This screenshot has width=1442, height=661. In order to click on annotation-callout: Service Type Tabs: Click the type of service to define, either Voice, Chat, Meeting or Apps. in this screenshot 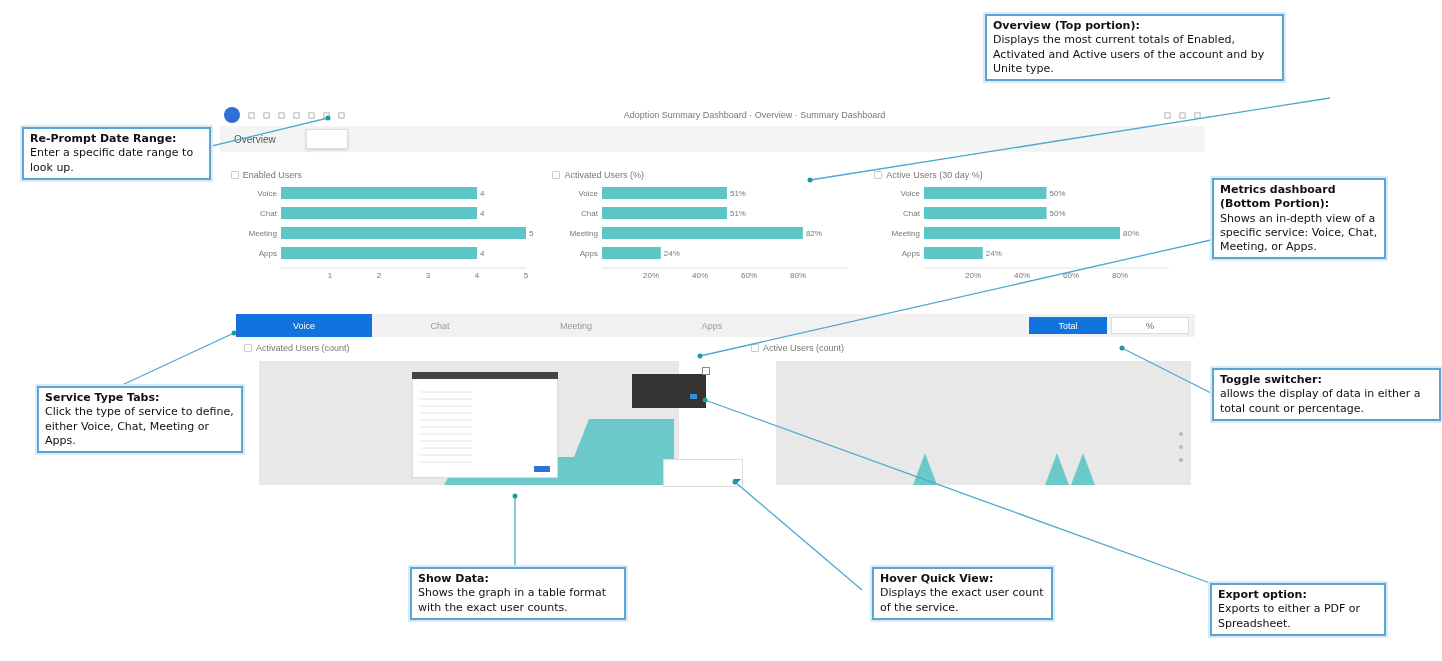, I will do `click(140, 420)`.